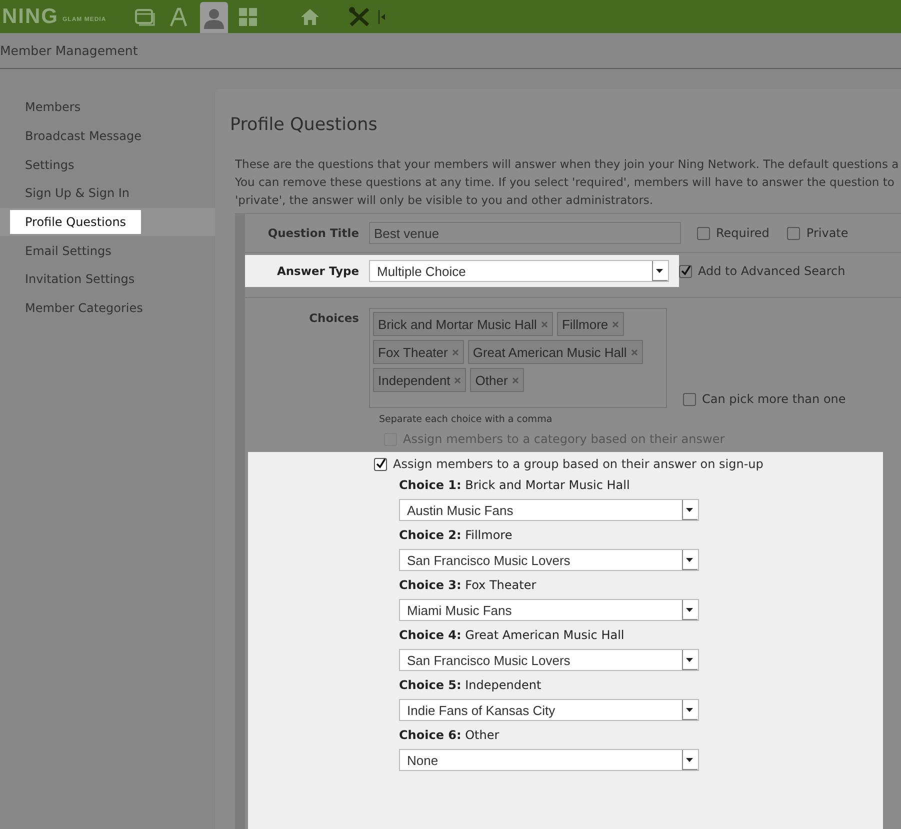 The image size is (901, 829). I want to click on choice-label: Choice 5: Independent, so click(470, 685).